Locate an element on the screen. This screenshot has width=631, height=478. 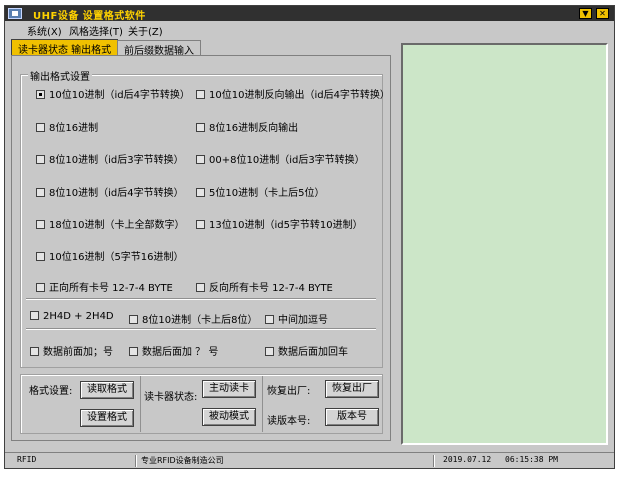
reader-state-label: 读卡器状态: is located at coordinates (171, 397).